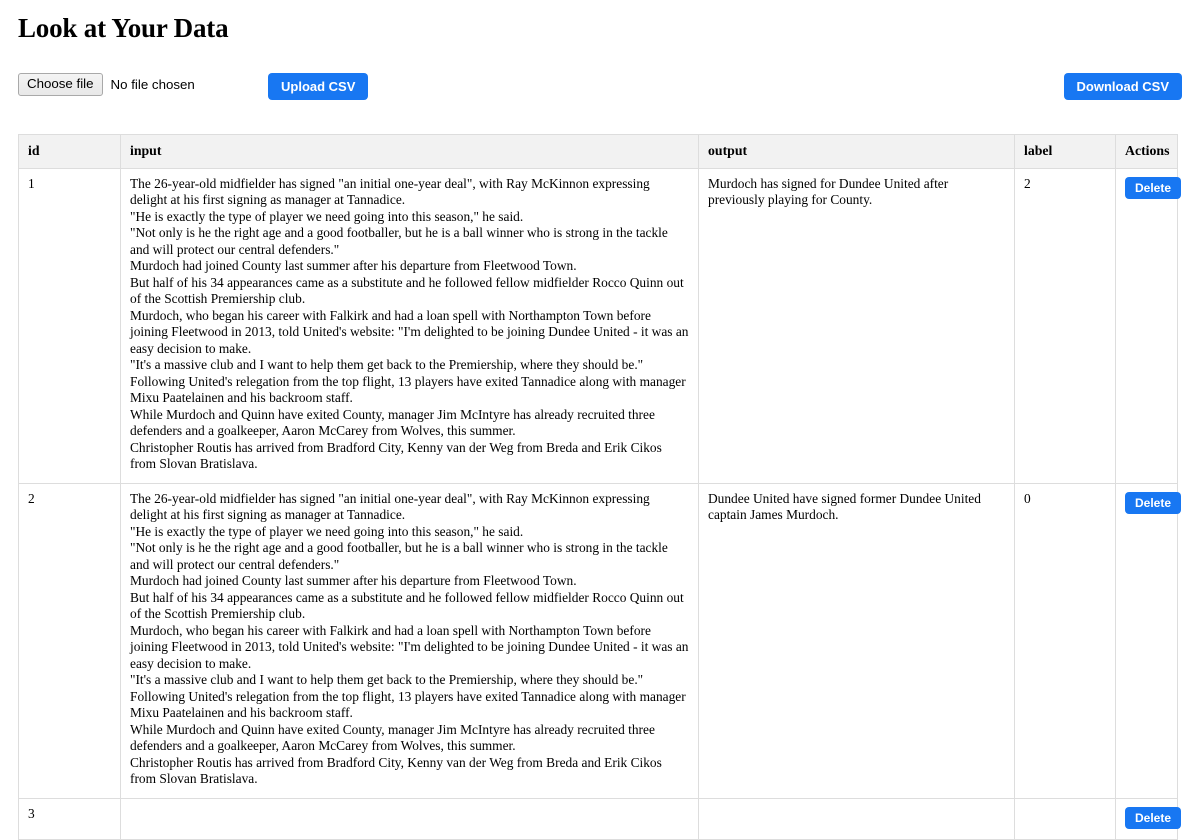  What do you see at coordinates (69, 818) in the screenshot?
I see `cell-id: 3` at bounding box center [69, 818].